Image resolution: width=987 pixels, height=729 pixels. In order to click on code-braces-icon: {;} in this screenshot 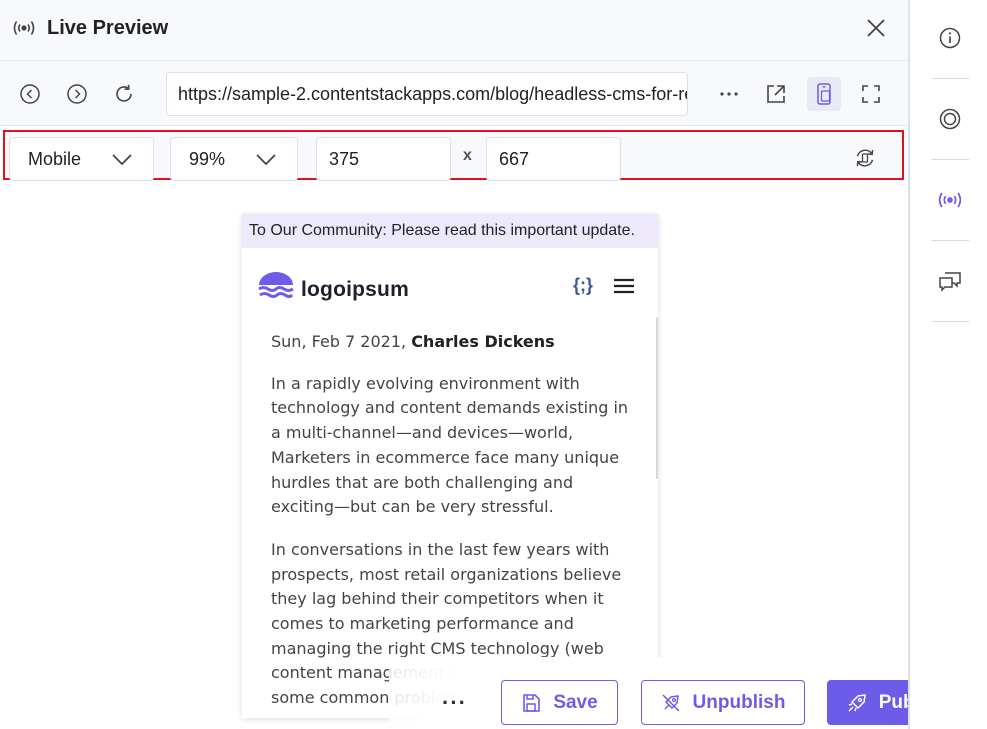, I will do `click(583, 285)`.